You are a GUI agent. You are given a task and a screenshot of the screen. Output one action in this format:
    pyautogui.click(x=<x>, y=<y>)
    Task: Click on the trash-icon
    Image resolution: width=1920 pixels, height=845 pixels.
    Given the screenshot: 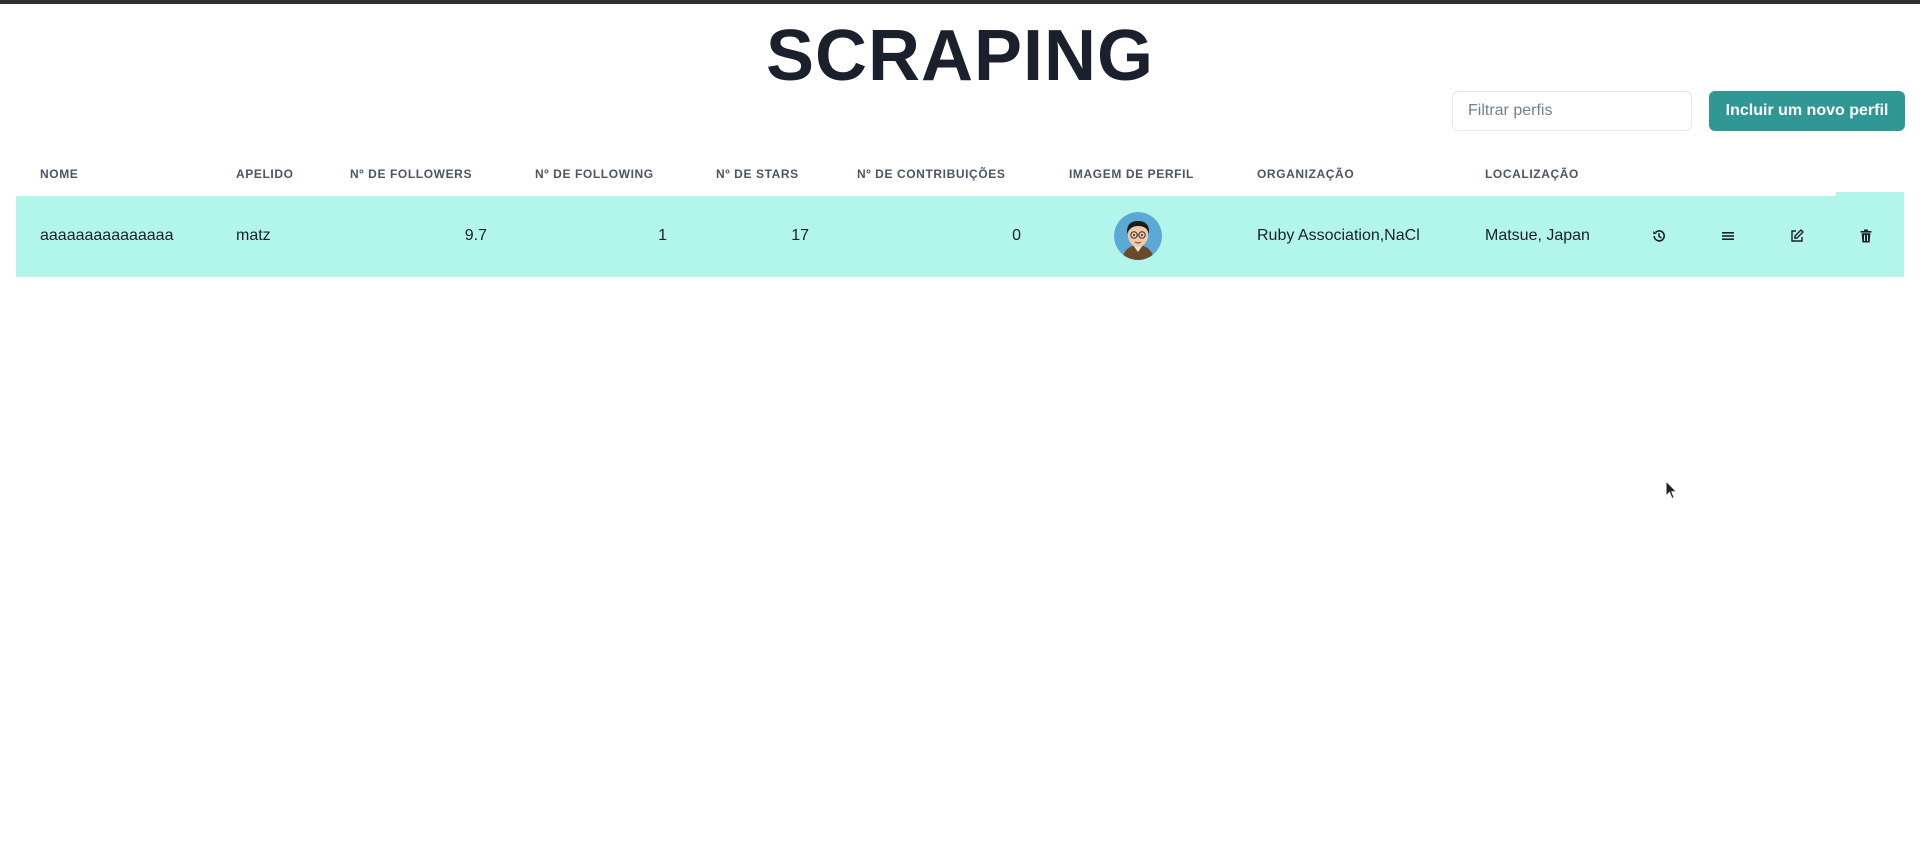 What is the action you would take?
    pyautogui.click(x=1866, y=236)
    